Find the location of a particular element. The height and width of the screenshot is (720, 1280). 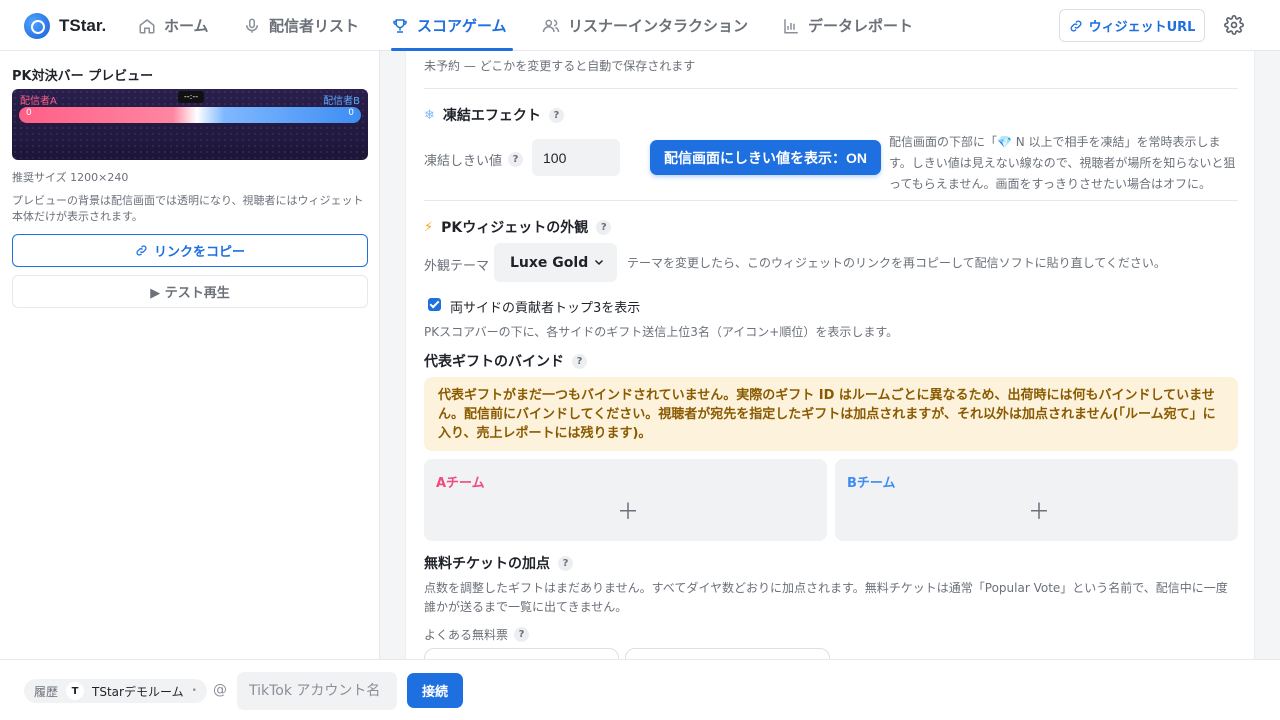

nav-item-home: ホーム is located at coordinates (173, 25).